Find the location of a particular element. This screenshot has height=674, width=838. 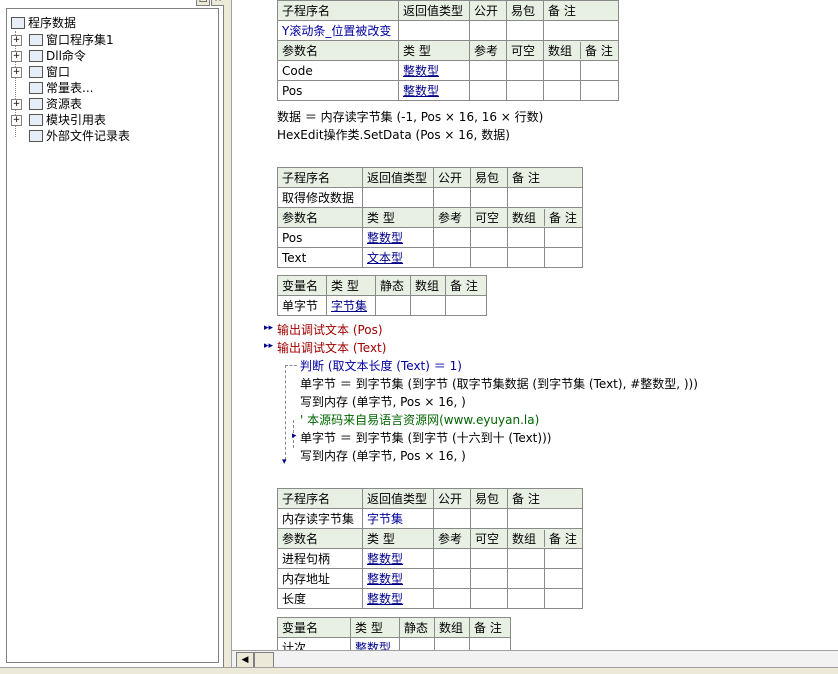

var-type-cell: 整数型 is located at coordinates (375, 643).